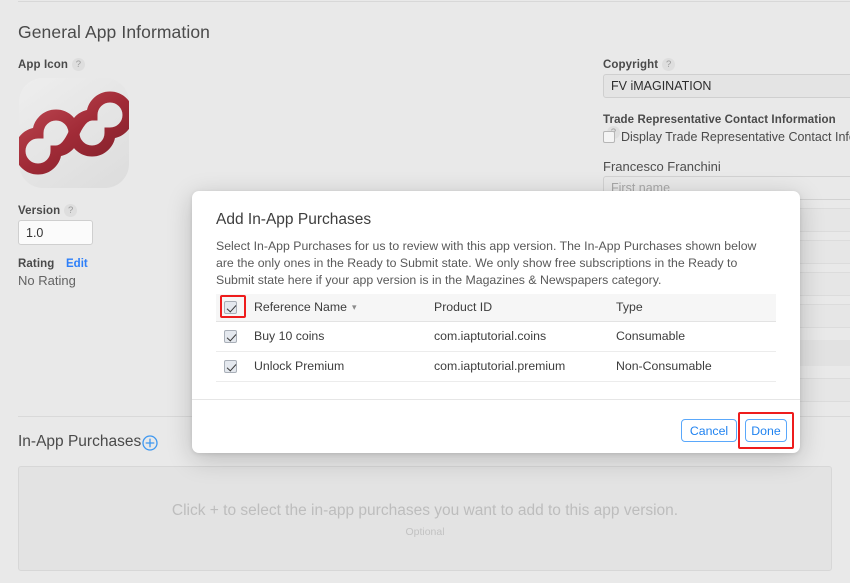 Image resolution: width=850 pixels, height=583 pixels. I want to click on version-label: Version?, so click(48, 210).